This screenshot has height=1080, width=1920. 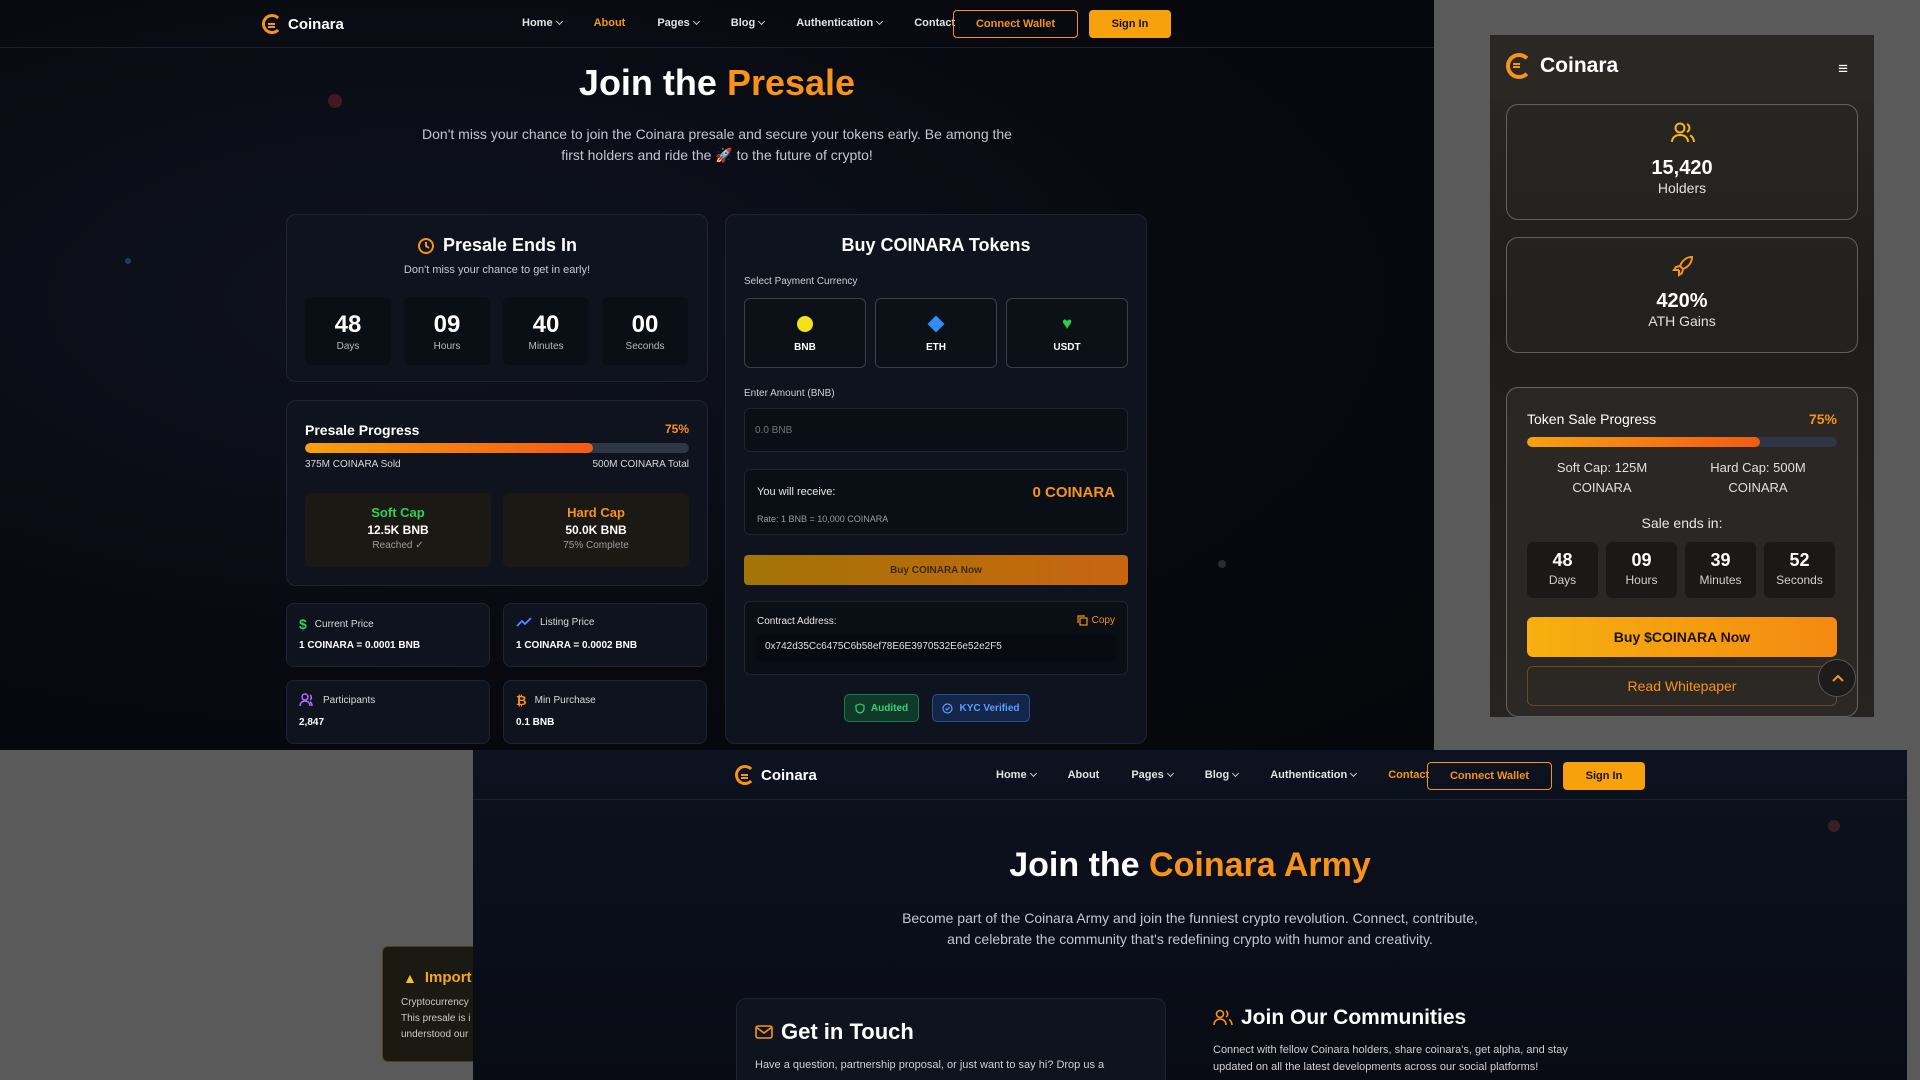 What do you see at coordinates (425, 245) in the screenshot?
I see `clock-icon` at bounding box center [425, 245].